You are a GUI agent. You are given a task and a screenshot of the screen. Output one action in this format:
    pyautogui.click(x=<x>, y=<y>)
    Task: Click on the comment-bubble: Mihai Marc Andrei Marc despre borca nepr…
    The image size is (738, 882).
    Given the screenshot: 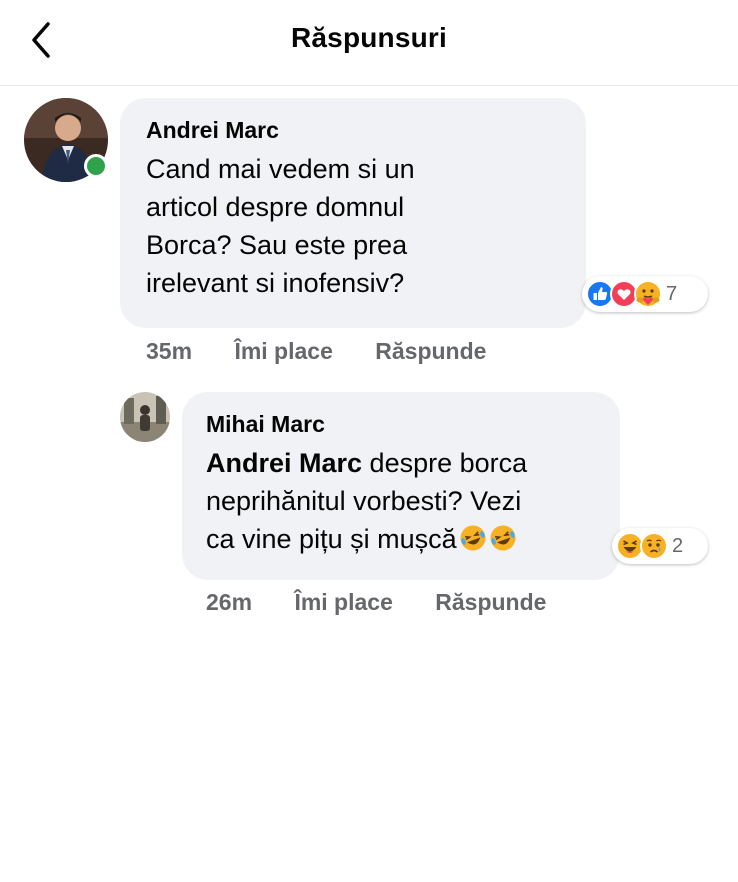 What is the action you would take?
    pyautogui.click(x=401, y=486)
    